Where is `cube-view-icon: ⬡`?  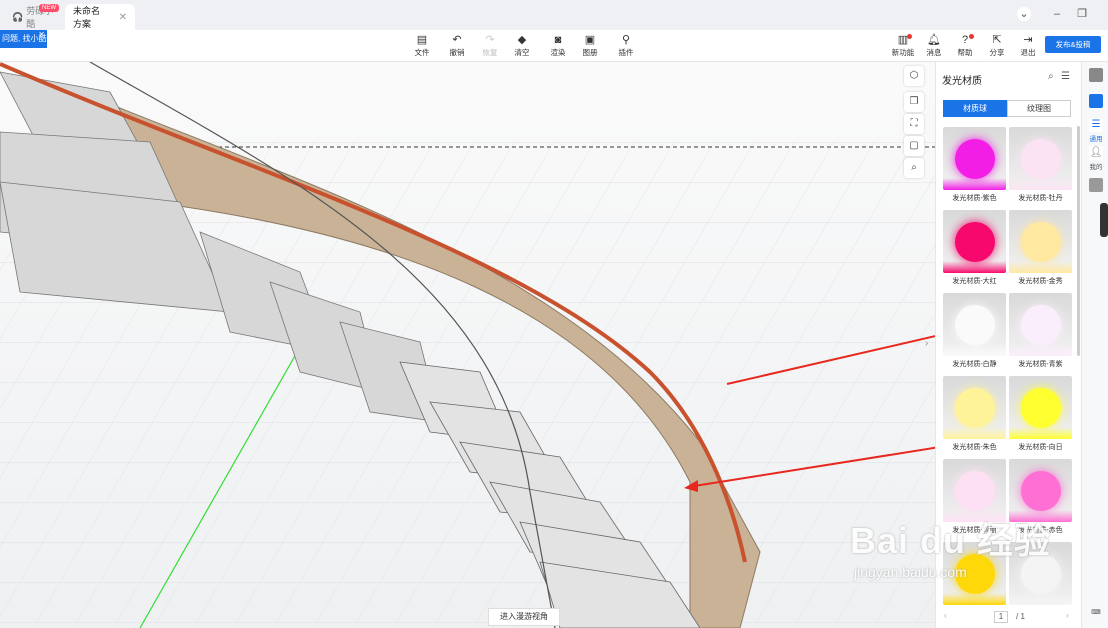
cube-view-icon: ⬡ is located at coordinates (914, 76).